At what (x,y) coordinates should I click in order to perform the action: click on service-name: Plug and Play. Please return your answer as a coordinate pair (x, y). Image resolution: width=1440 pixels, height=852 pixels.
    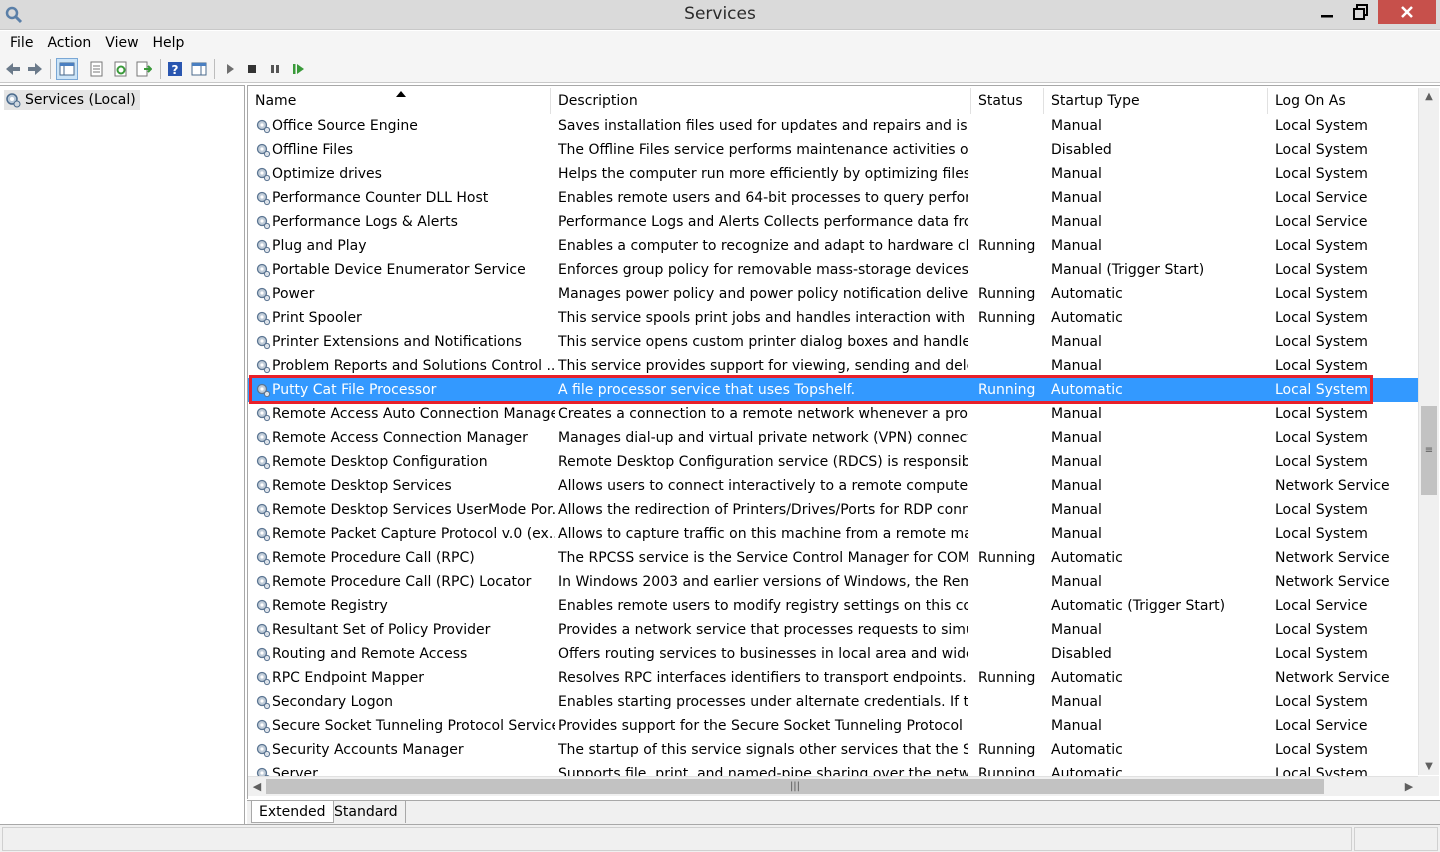
    Looking at the image, I should click on (319, 246).